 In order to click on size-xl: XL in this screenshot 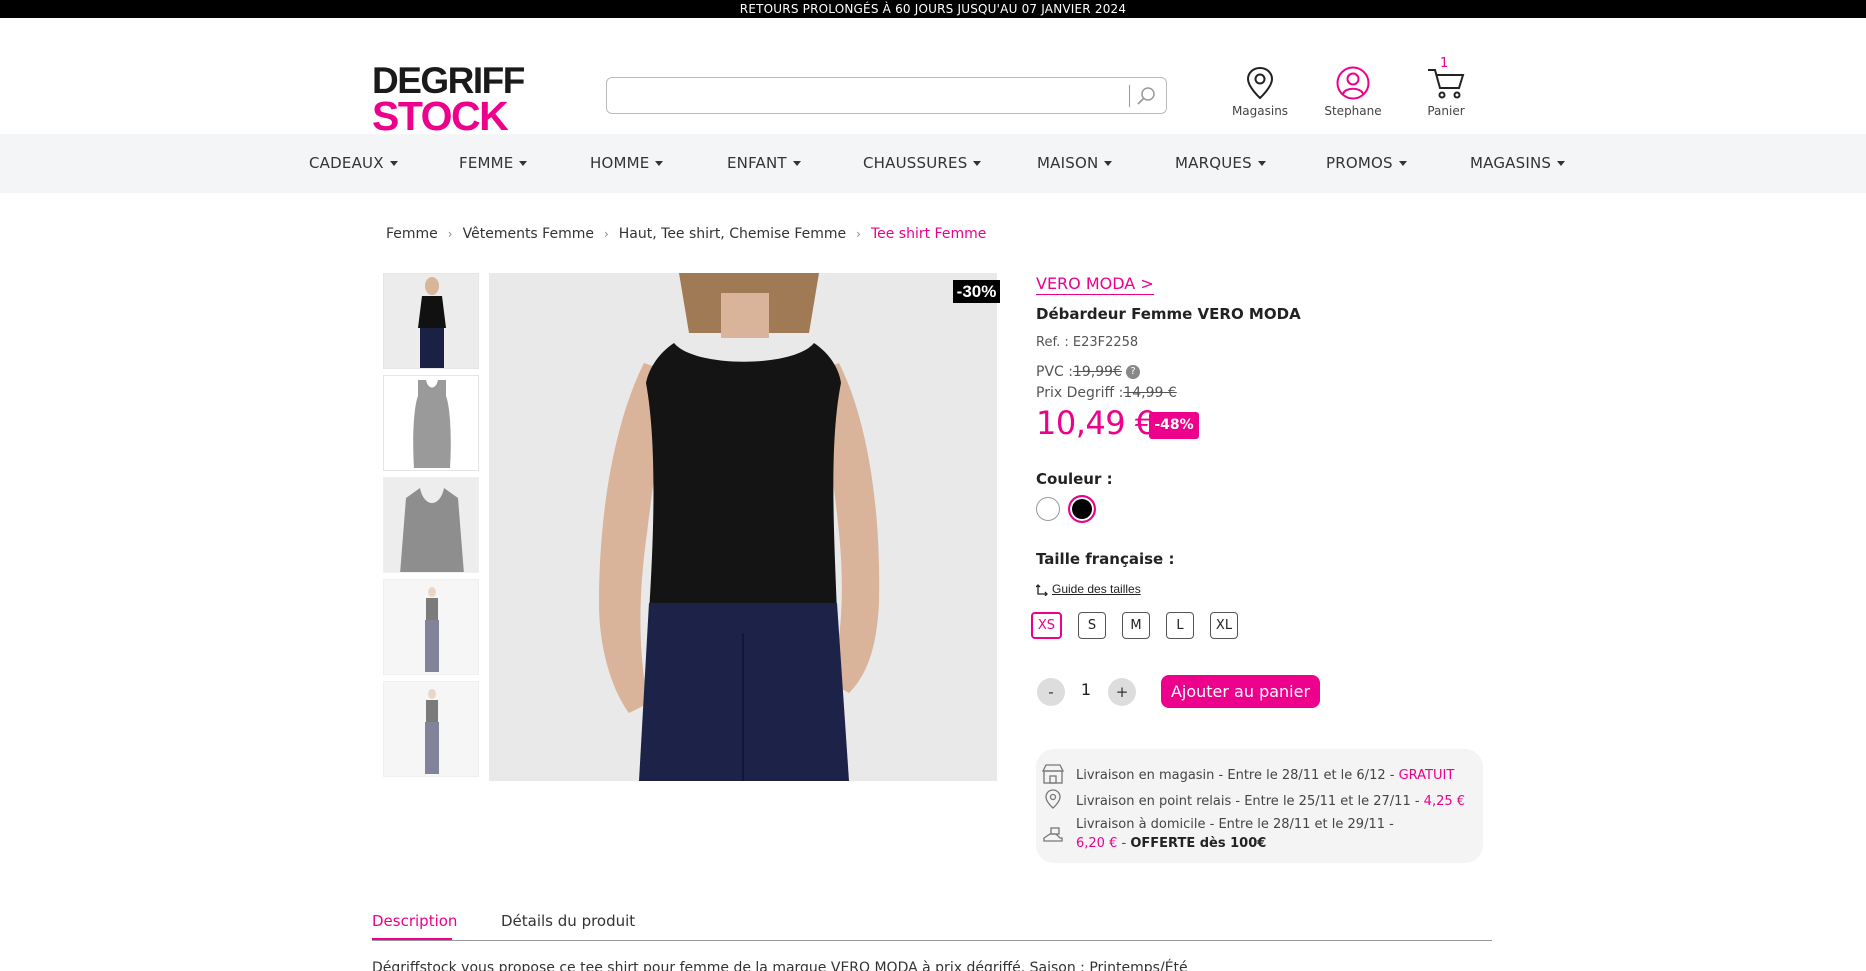, I will do `click(1224, 625)`.